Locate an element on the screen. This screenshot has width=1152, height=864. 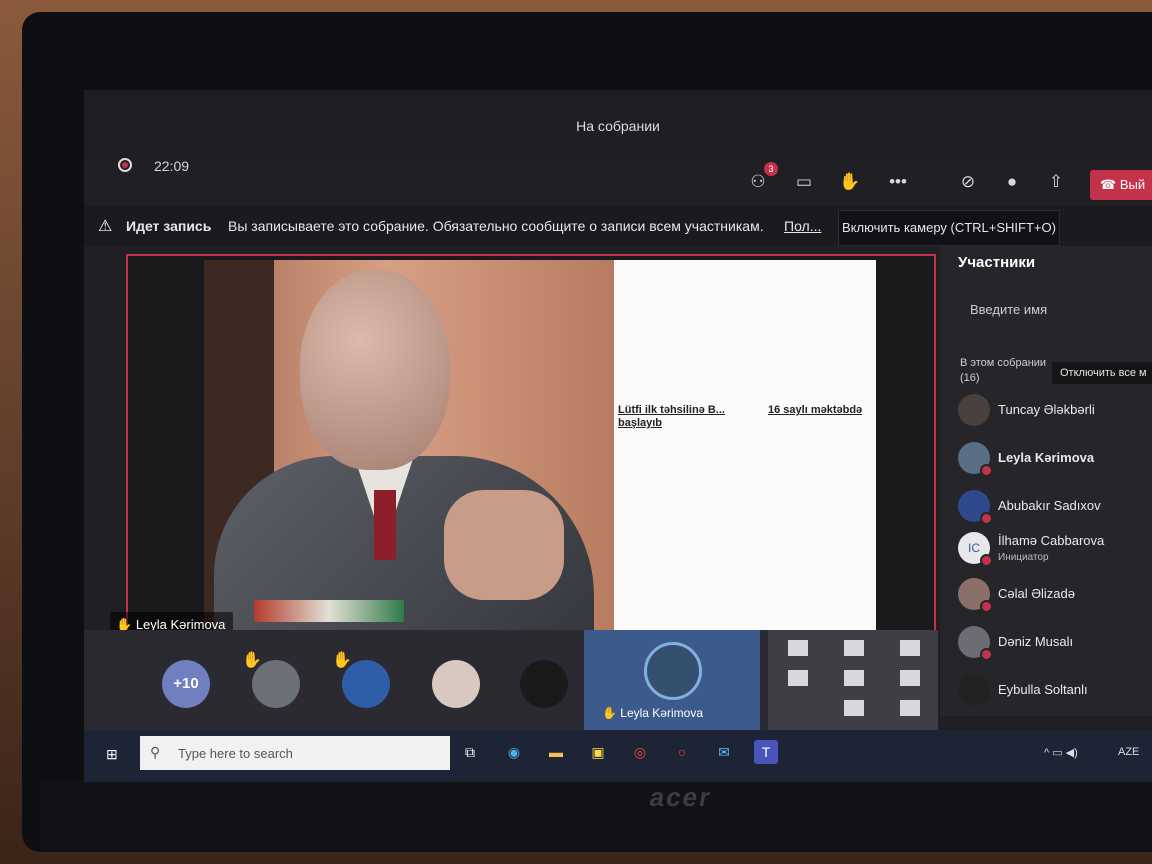
participant-search-input: Введите имя is located at coordinates (1008, 309).